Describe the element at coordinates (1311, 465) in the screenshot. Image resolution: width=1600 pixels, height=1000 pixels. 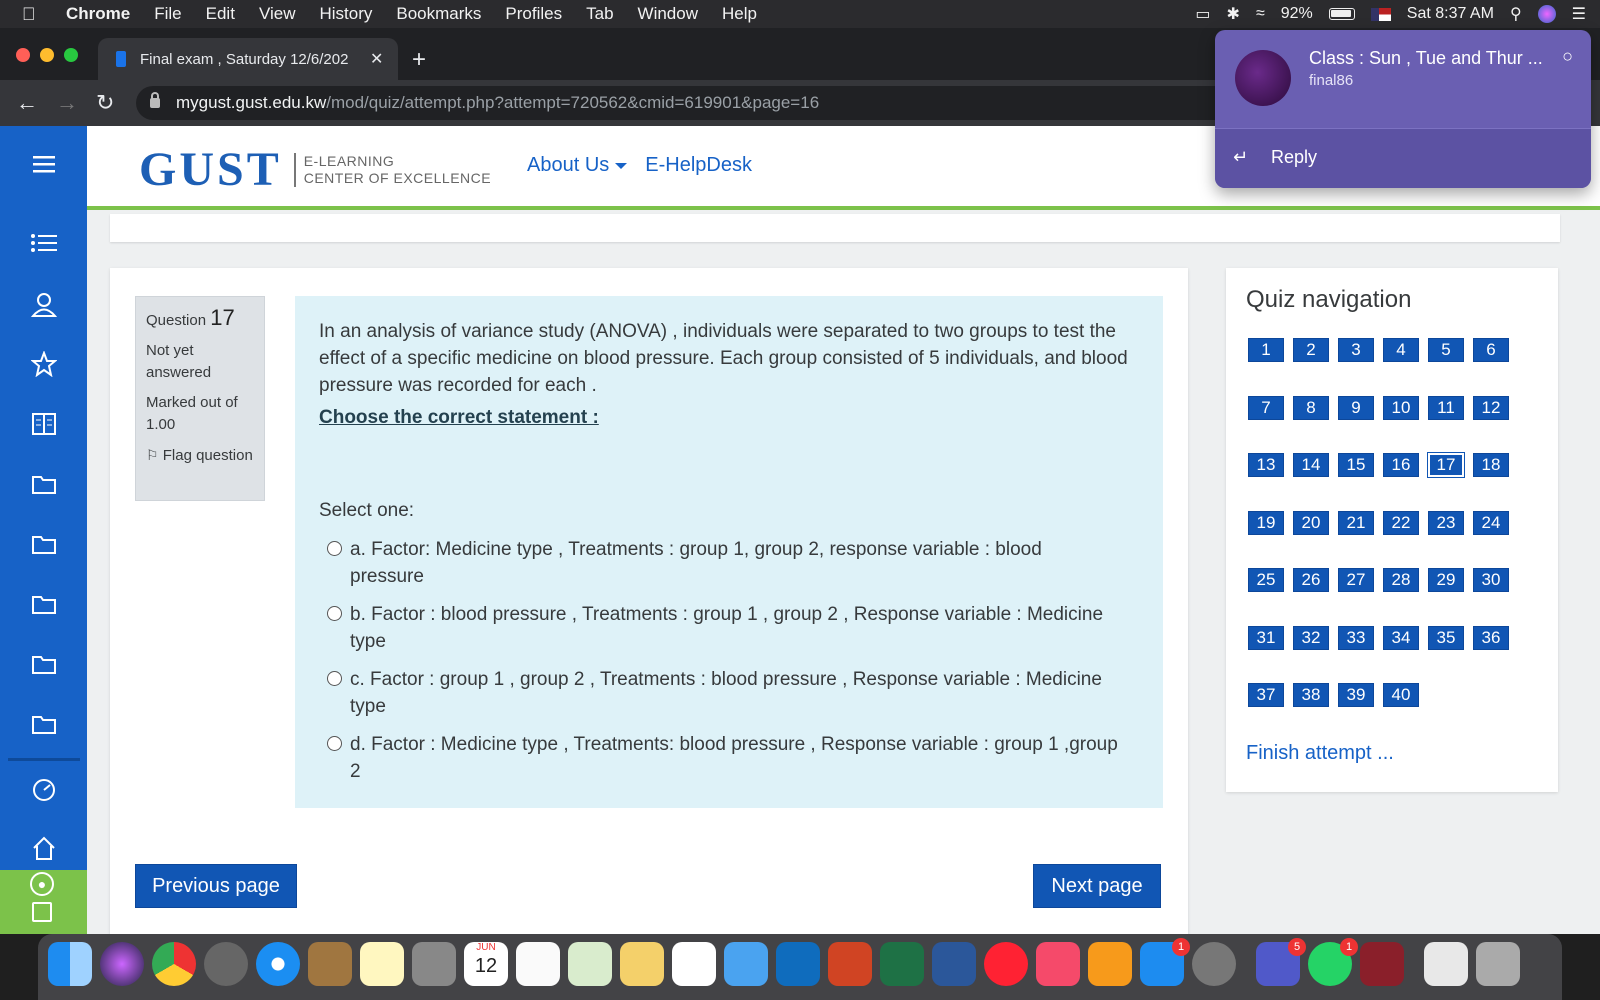
I see `quiz-nav-button: 14` at that location.